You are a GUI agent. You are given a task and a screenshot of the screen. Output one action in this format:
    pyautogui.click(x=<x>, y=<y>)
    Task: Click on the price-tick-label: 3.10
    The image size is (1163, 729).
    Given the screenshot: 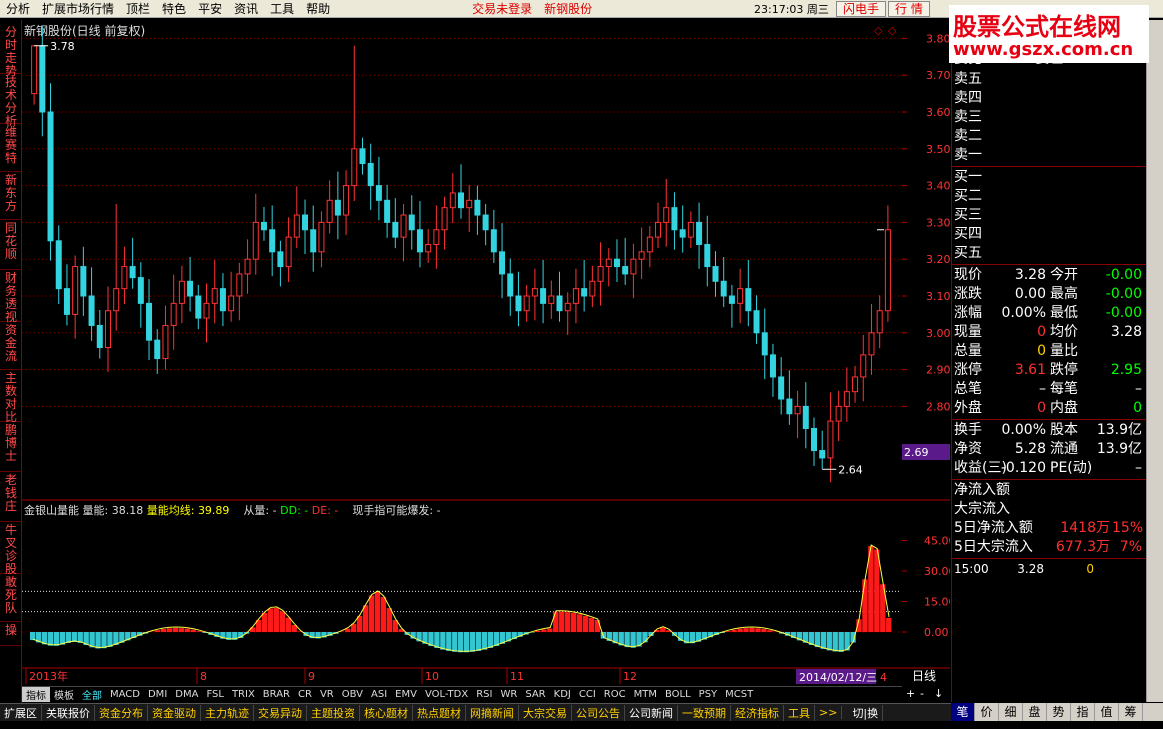 What is the action you would take?
    pyautogui.click(x=938, y=296)
    